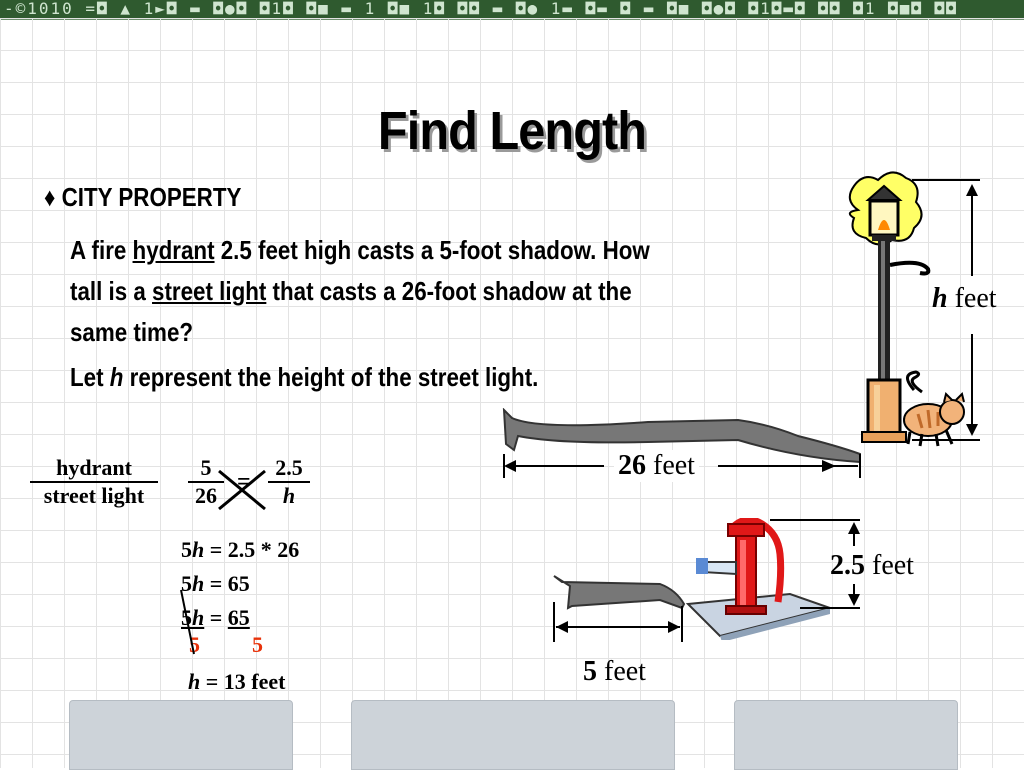 The height and width of the screenshot is (770, 1024). What do you see at coordinates (872, 565) in the screenshot?
I see `hydrant-height-label: 2.5 feet` at bounding box center [872, 565].